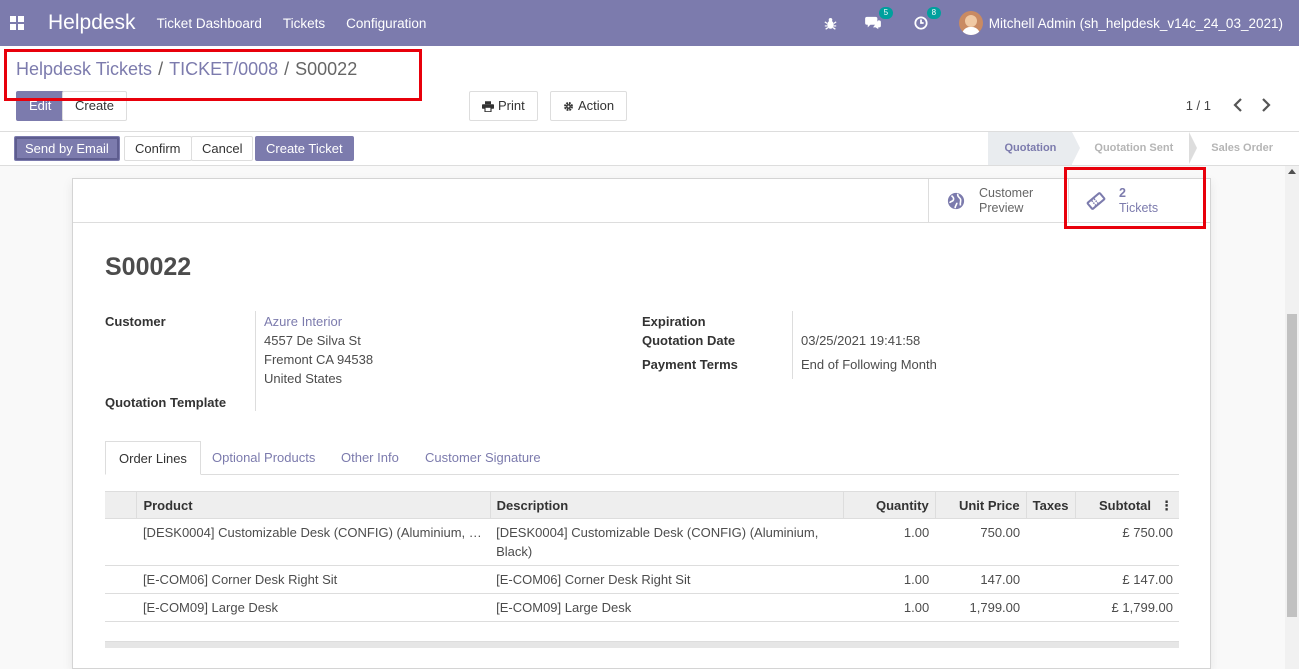 This screenshot has width=1299, height=669. Describe the element at coordinates (209, 23) in the screenshot. I see `menu-ticket-dashboard: Ticket Dashboard` at that location.